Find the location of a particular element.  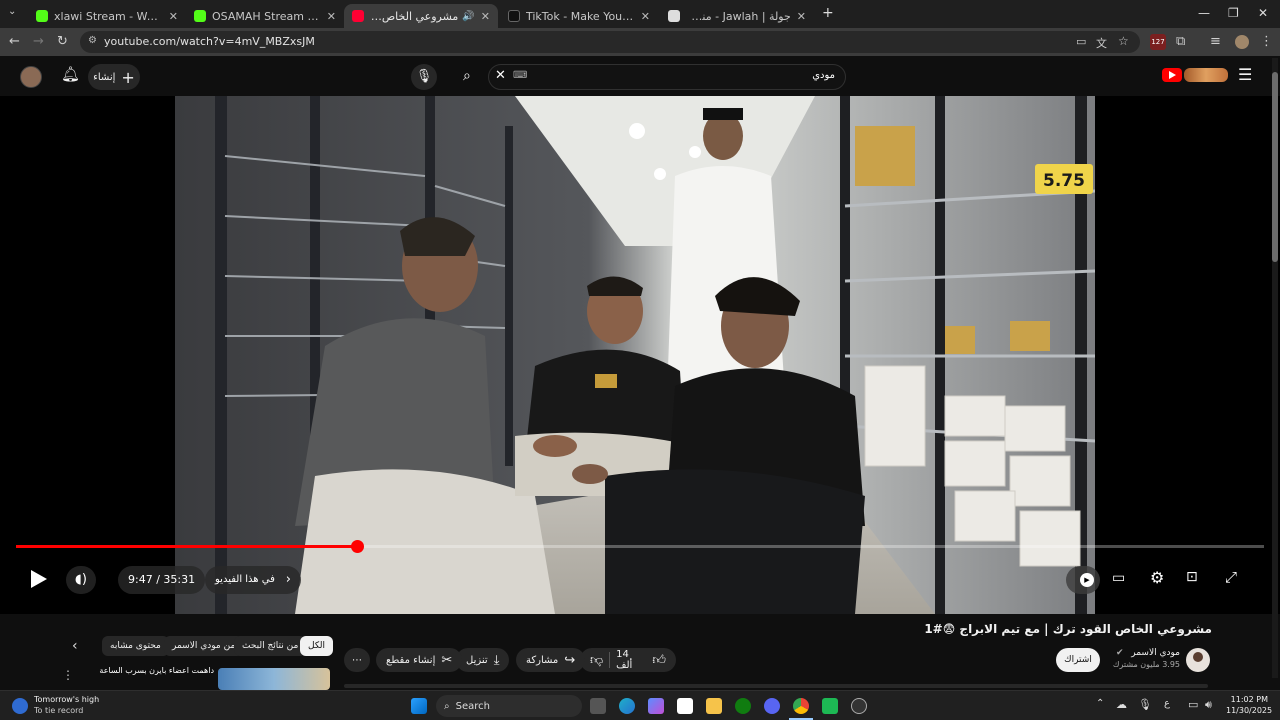

autoplay-play-icon: ▶ is located at coordinates (1087, 580).